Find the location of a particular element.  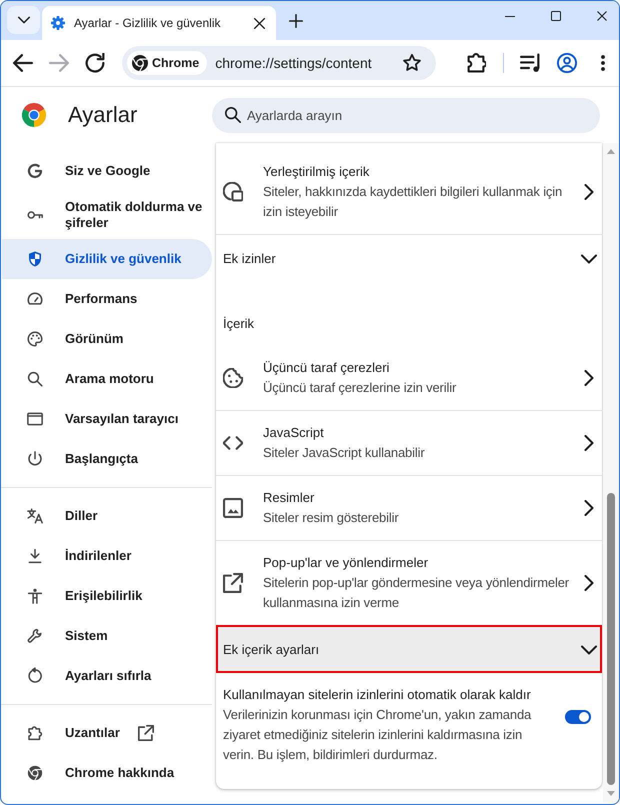

address-field: Chrome chrome://settings/content is located at coordinates (279, 63).